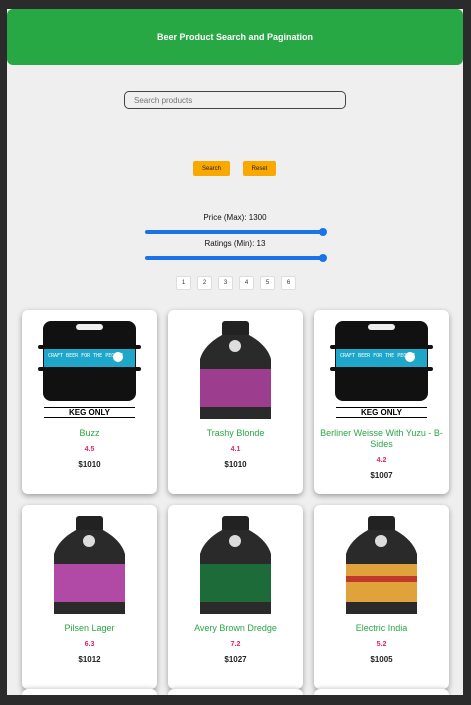 The image size is (471, 705). What do you see at coordinates (259, 168) in the screenshot?
I see `reset-button: Reset` at bounding box center [259, 168].